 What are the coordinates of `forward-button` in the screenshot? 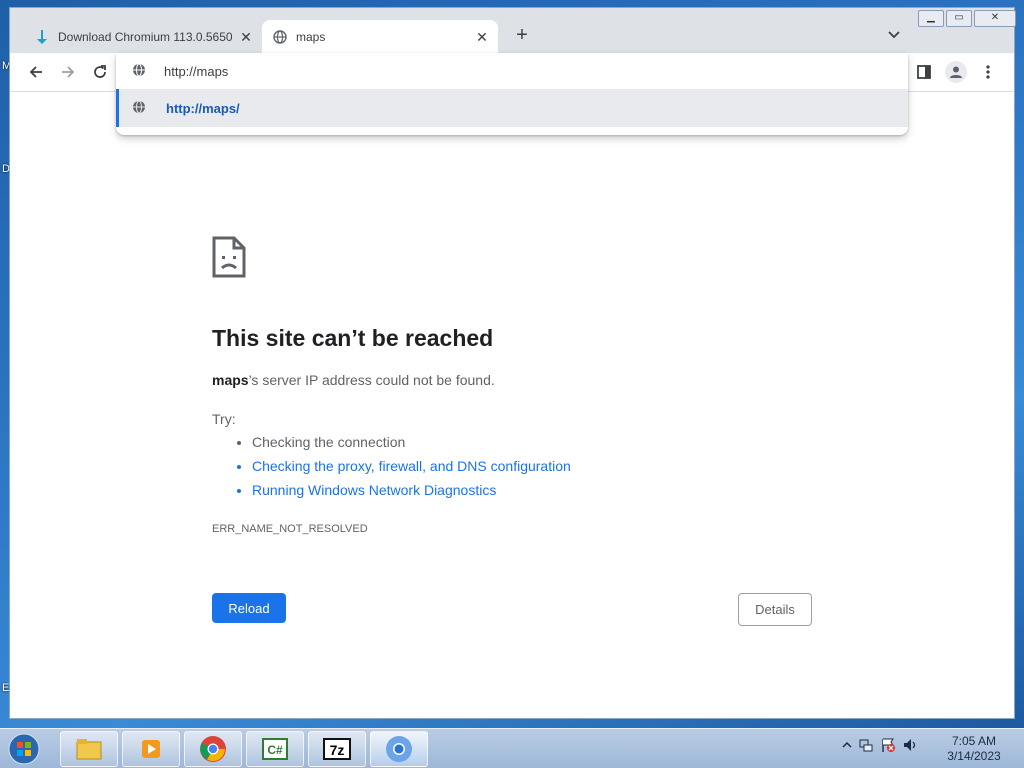 It's located at (68, 72).